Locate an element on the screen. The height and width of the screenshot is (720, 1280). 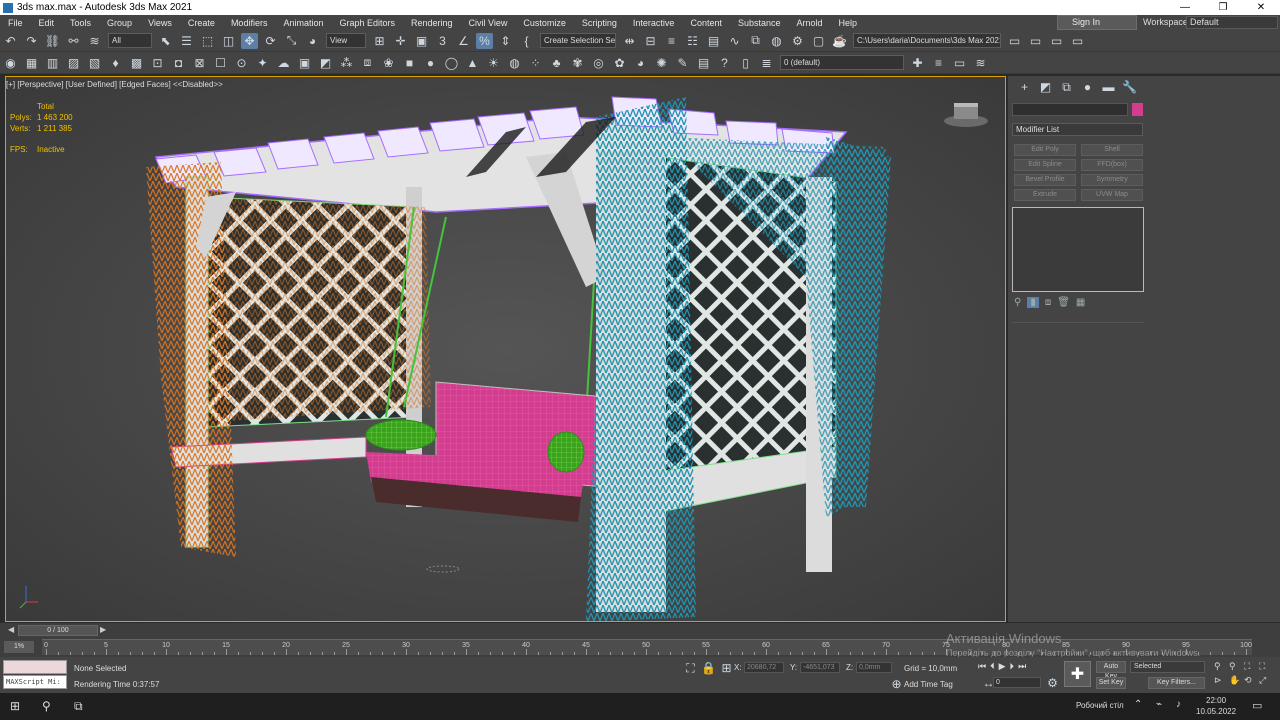
keyboard-shortcut-icon: ▣ is located at coordinates (421, 41).